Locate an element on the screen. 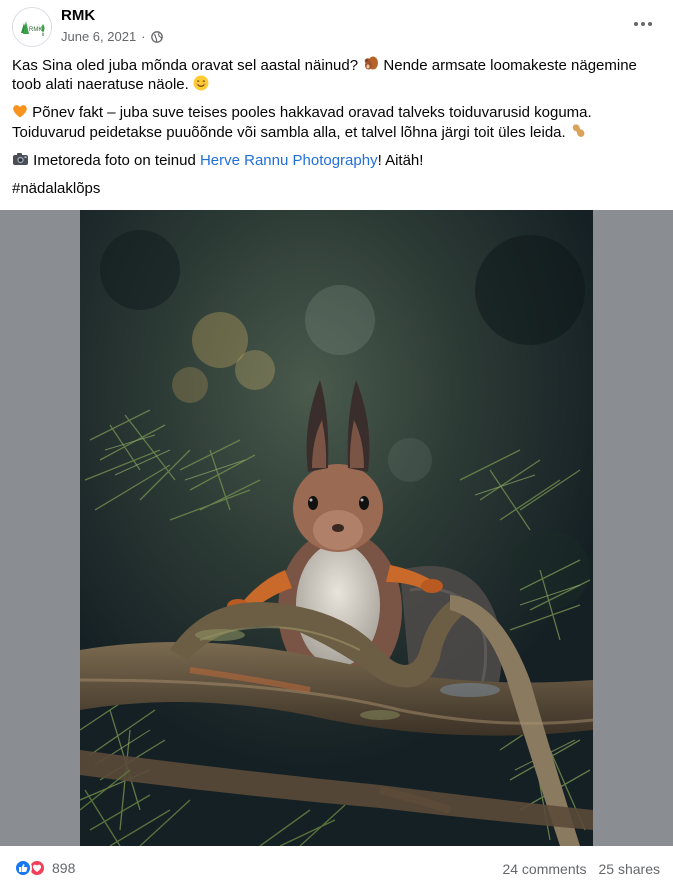 The image size is (673, 880). like-reaction-icon is located at coordinates (23, 868).